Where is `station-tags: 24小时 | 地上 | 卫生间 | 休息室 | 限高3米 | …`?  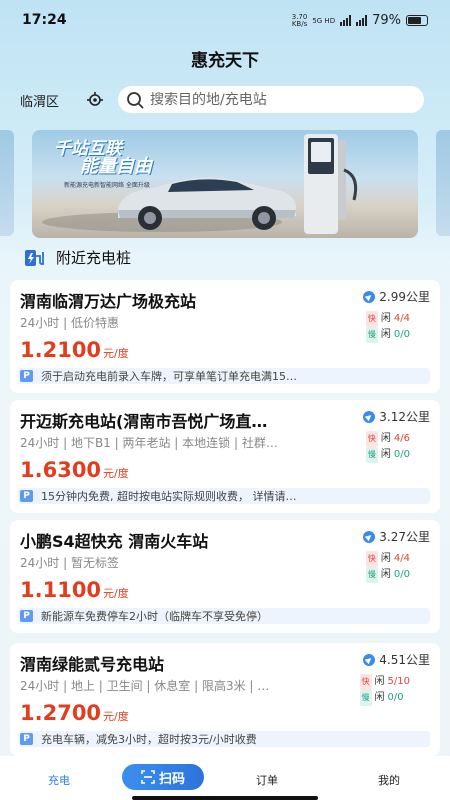
station-tags: 24小时 | 地上 | 卫生间 | 休息室 | 限高3米 | … is located at coordinates (145, 686).